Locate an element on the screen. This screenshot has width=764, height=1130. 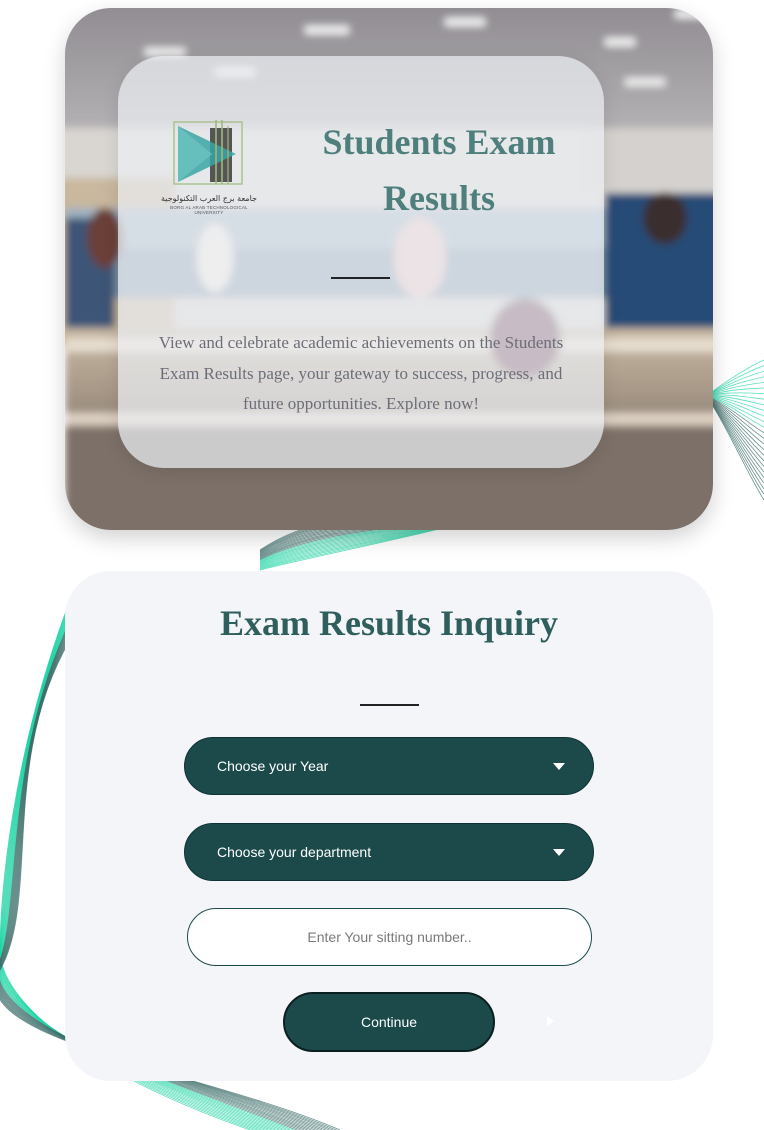
arrow-right-icon is located at coordinates (550, 1021).